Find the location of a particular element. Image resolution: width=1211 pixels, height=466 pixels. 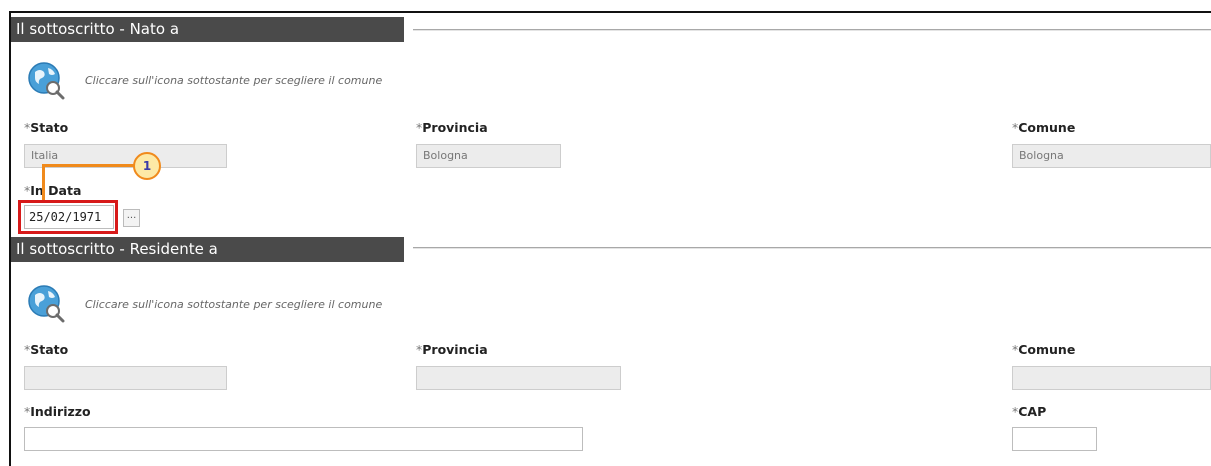

label-provincia-residente: *Provincia is located at coordinates (452, 349).